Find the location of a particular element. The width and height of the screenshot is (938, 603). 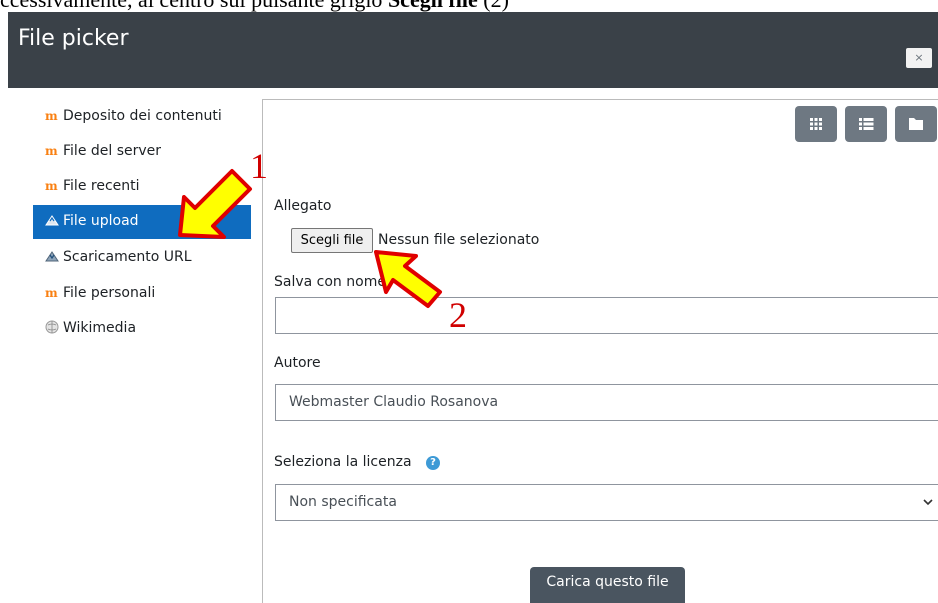

list-icon is located at coordinates (866, 124).